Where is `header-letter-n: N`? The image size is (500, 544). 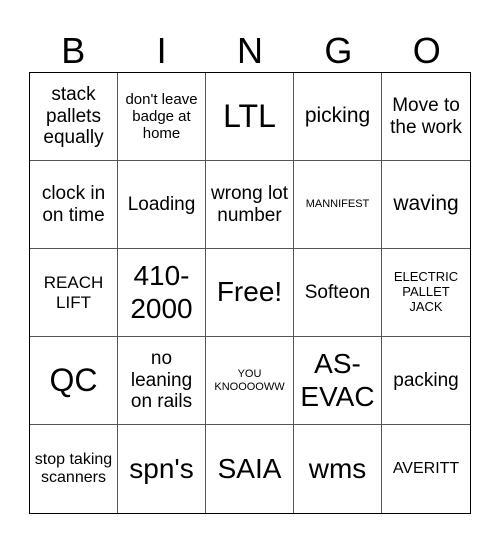
header-letter-n: N is located at coordinates (249, 50).